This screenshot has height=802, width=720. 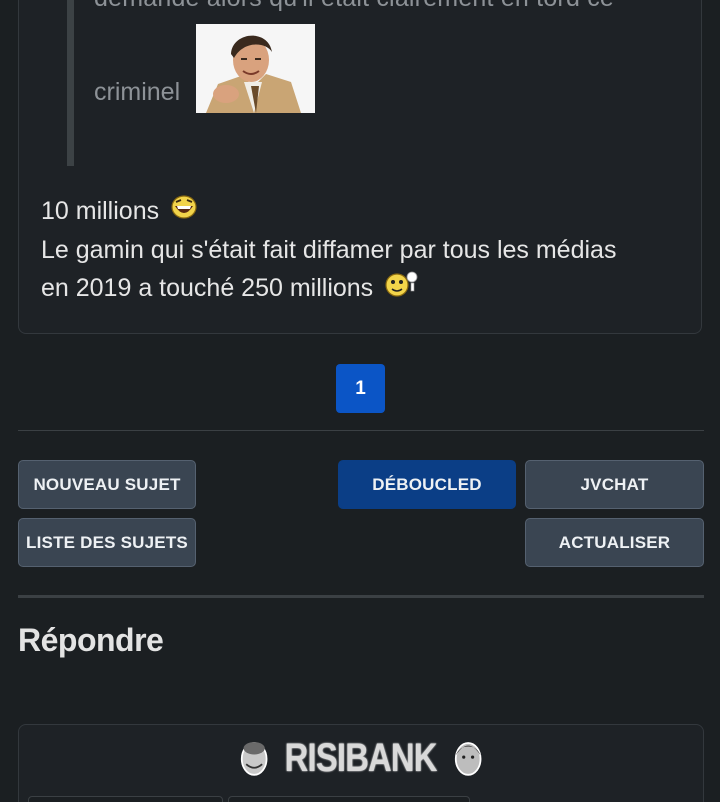 I want to click on risibank-title: RISIBANK, so click(x=361, y=757).